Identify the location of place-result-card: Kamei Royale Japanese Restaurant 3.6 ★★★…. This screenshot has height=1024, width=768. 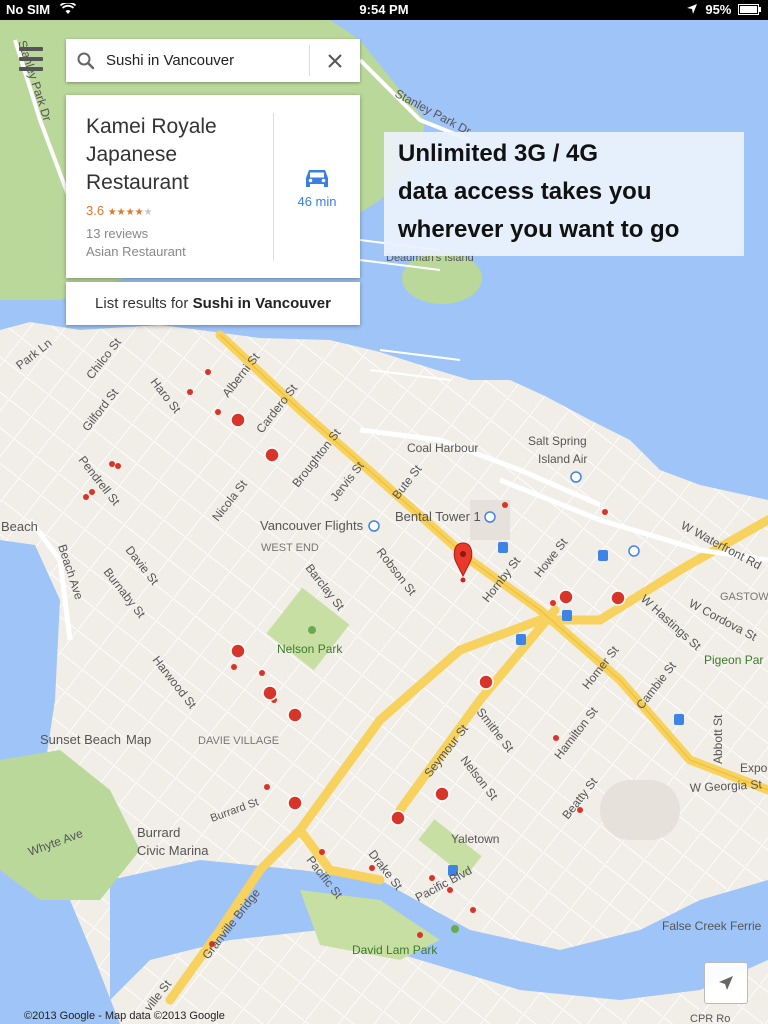
(213, 186).